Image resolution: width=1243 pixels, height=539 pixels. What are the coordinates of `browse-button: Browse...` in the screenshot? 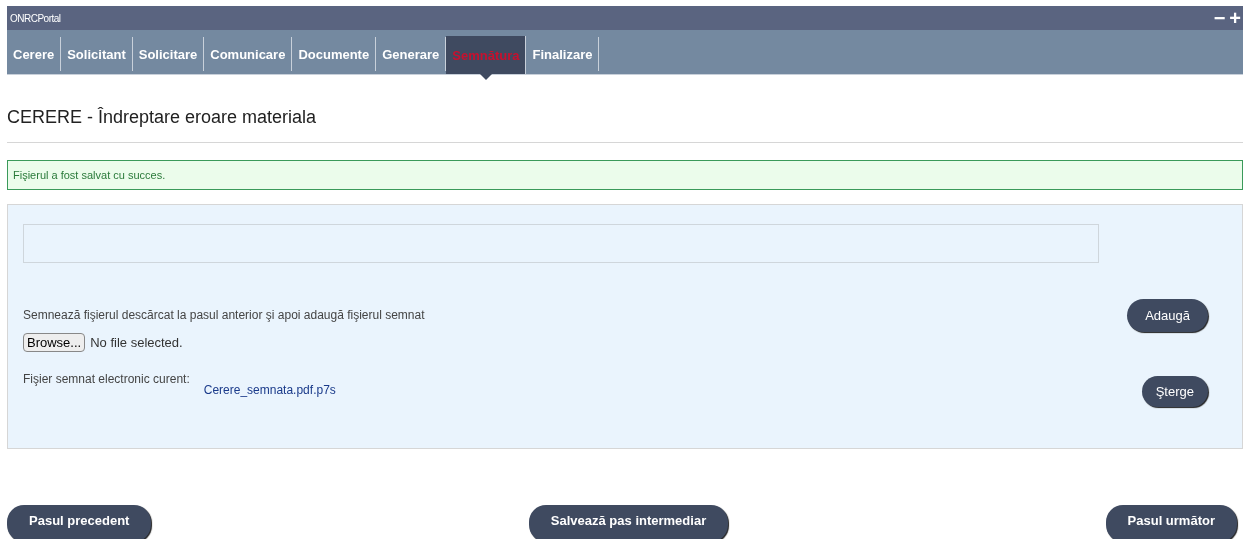 It's located at (54, 342).